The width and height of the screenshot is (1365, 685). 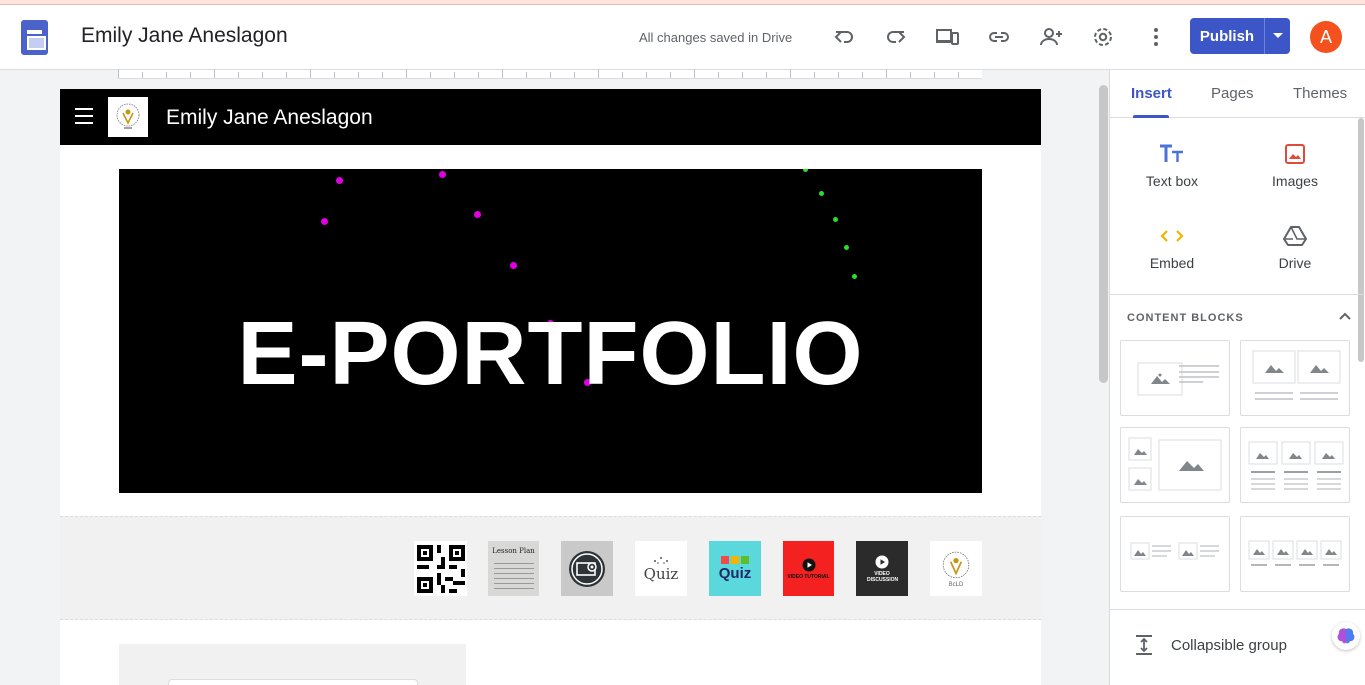 What do you see at coordinates (184, 36) in the screenshot?
I see `document-title: Emily Jane Aneslagon` at bounding box center [184, 36].